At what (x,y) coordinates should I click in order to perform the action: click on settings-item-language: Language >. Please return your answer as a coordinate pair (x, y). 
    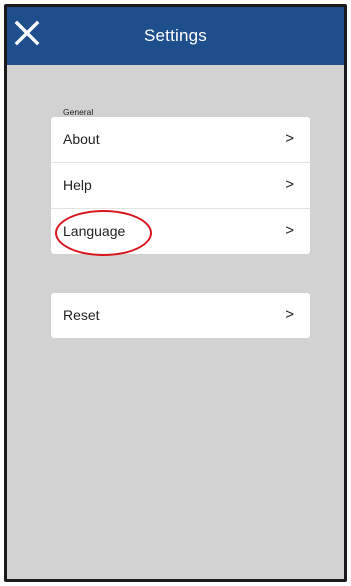
    Looking at the image, I should click on (180, 231).